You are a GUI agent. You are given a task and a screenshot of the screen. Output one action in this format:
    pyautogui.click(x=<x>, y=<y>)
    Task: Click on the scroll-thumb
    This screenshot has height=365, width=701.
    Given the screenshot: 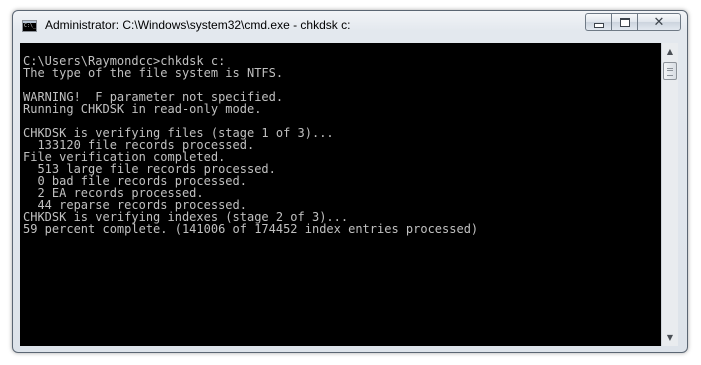 What is the action you would take?
    pyautogui.click(x=670, y=71)
    